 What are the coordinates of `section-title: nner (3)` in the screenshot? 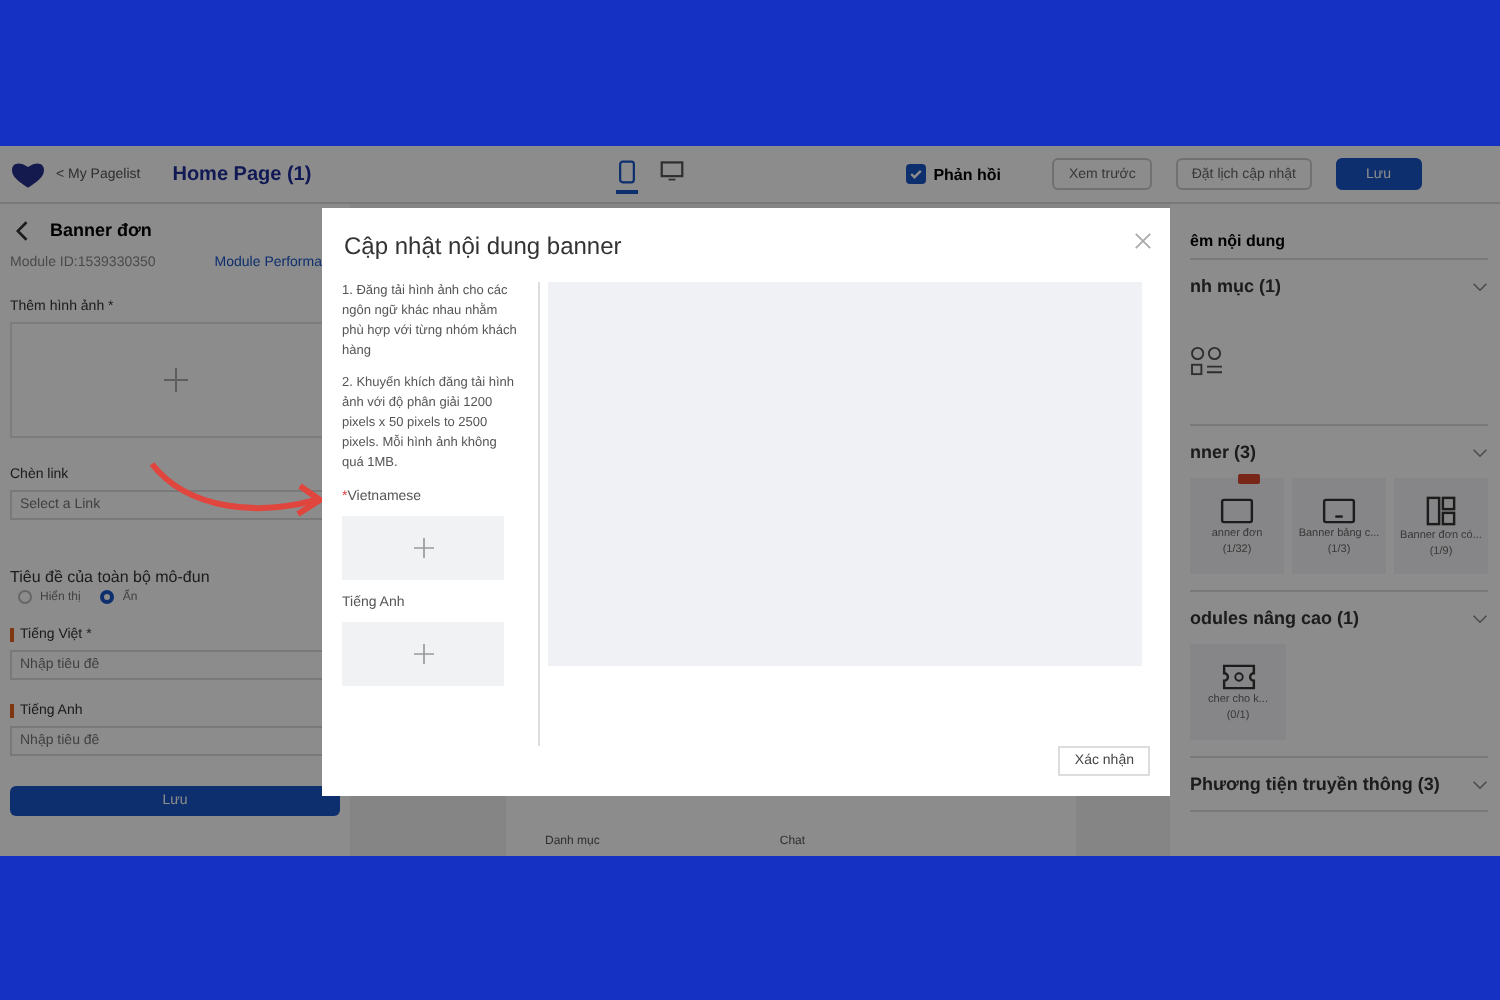 It's located at (1223, 452).